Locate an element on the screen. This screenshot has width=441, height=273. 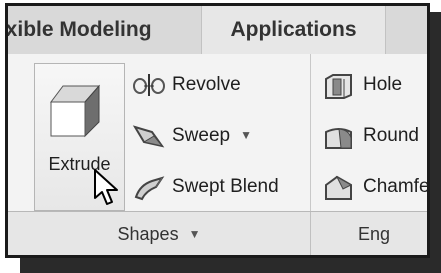
tab-flexible-modeling: exible Modeling is located at coordinates (103, 30).